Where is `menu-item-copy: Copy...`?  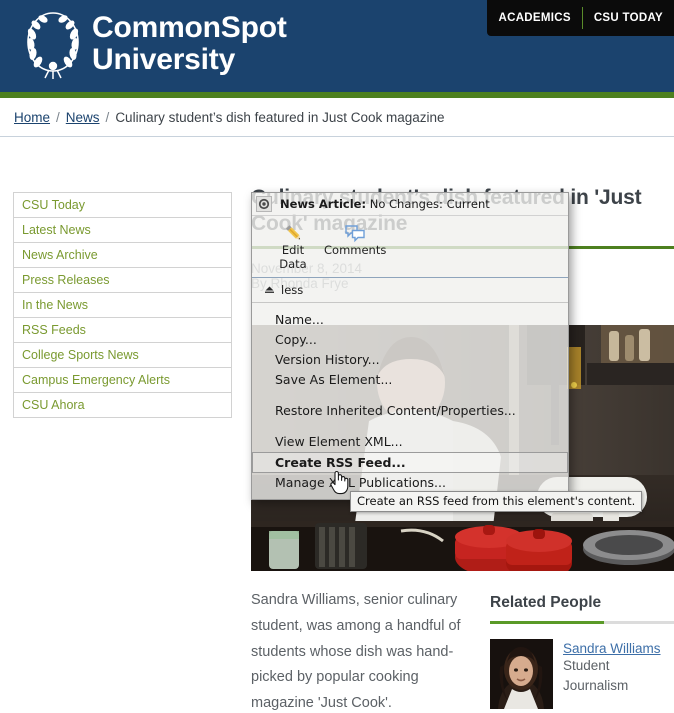
menu-item-copy: Copy... is located at coordinates (410, 340).